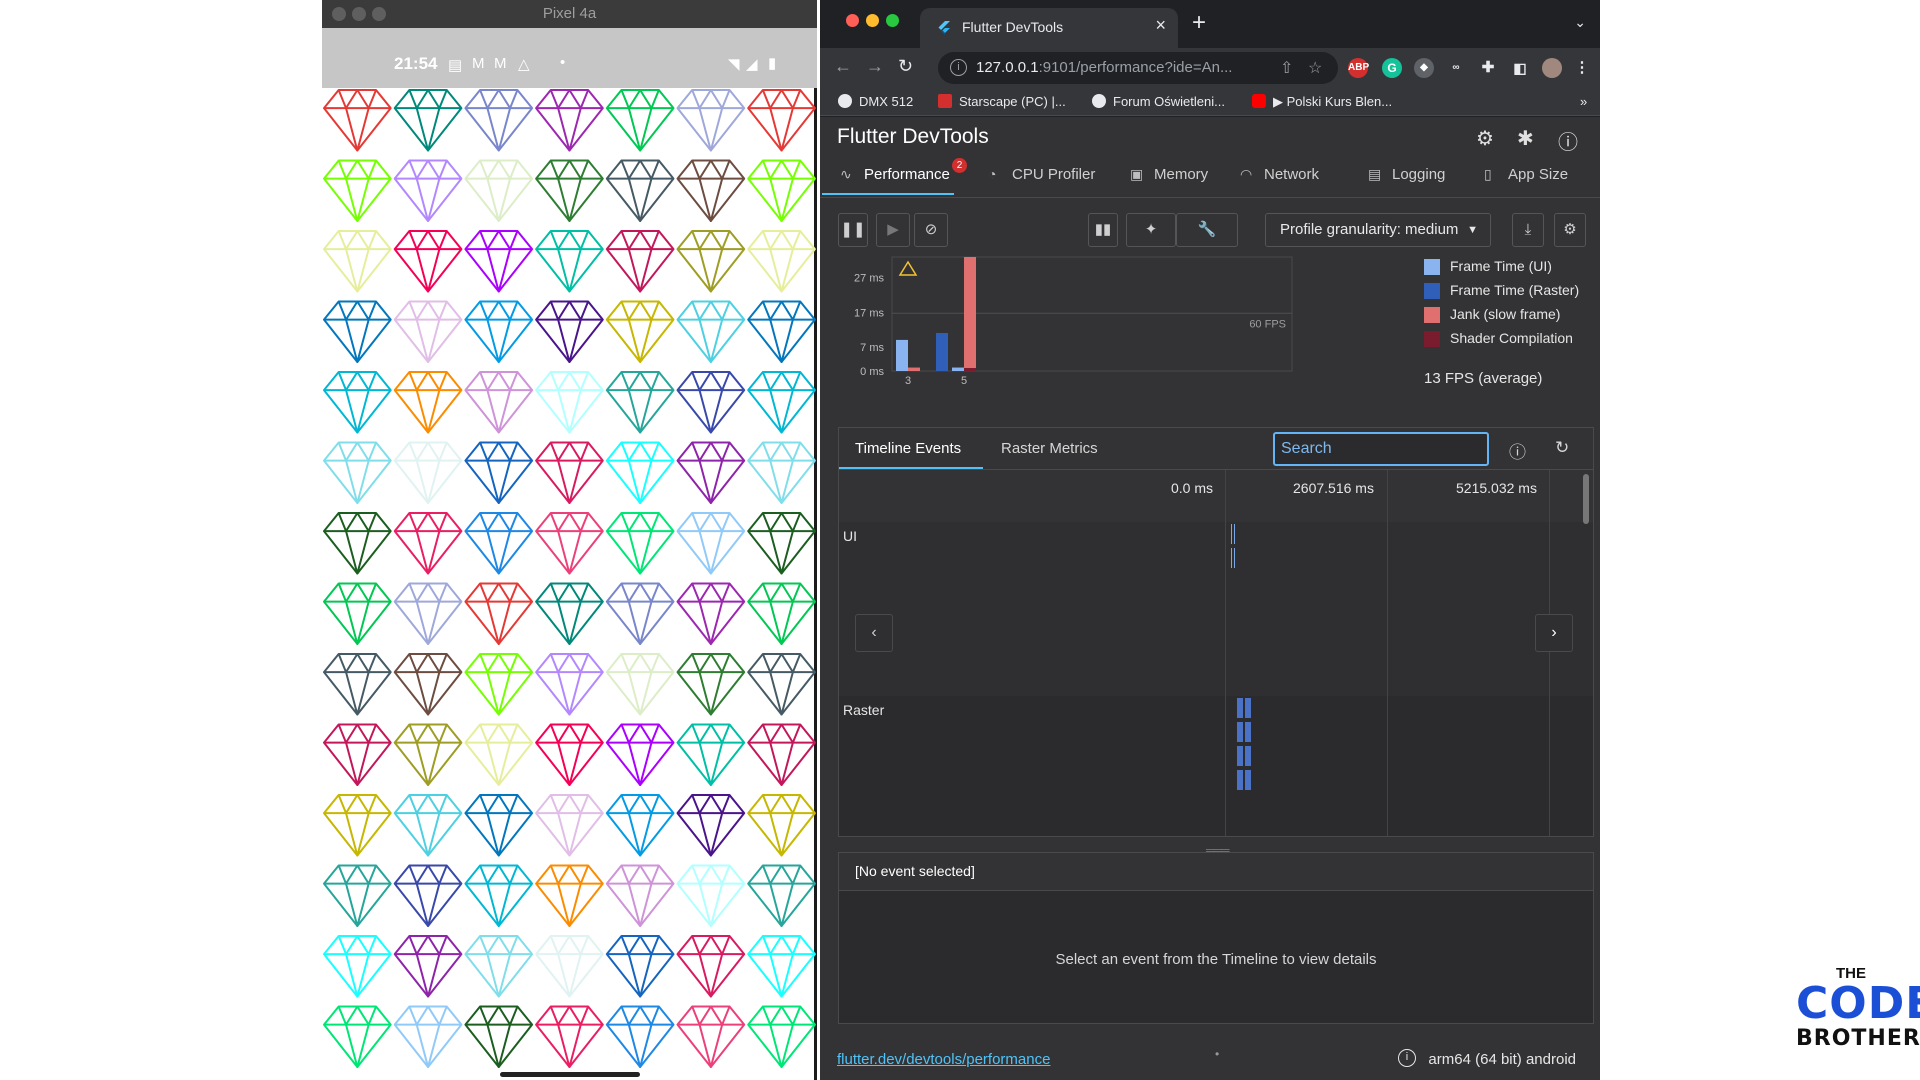 This screenshot has width=1920, height=1080. I want to click on tab-memory: ▣ Memory, so click(1169, 174).